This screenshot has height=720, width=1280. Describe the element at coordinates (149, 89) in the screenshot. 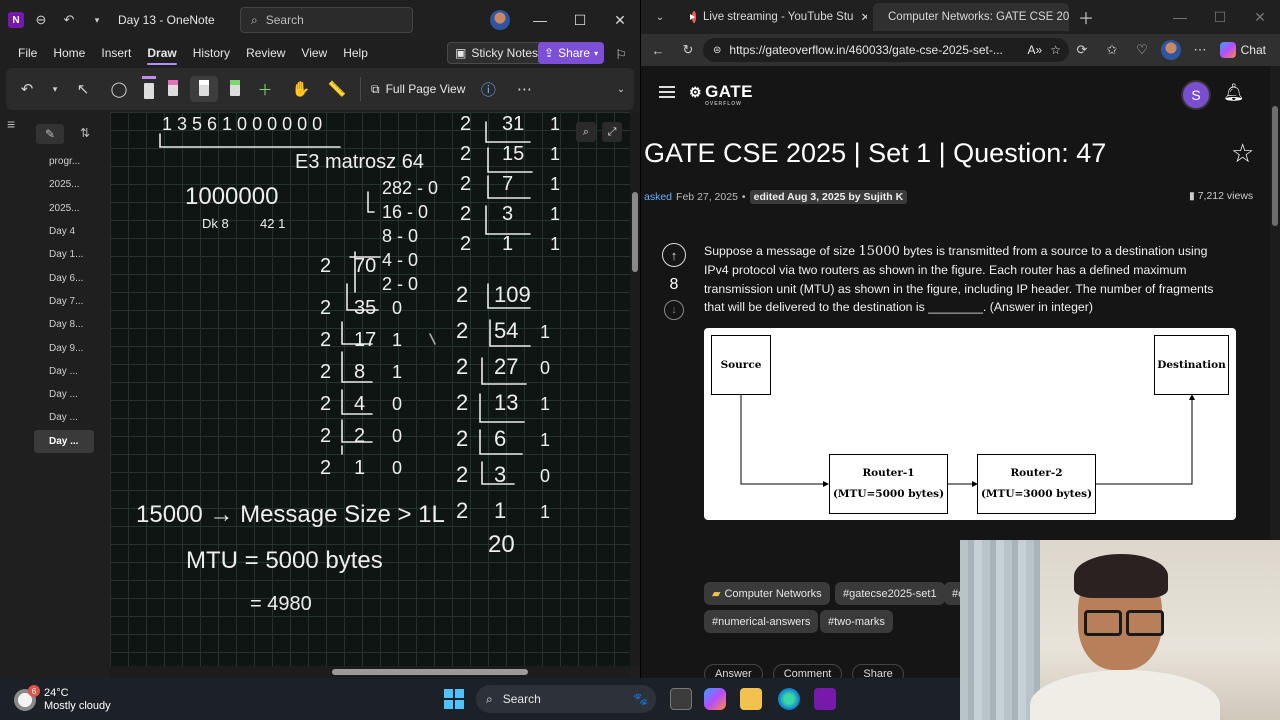

I see `highlighter-icon` at that location.